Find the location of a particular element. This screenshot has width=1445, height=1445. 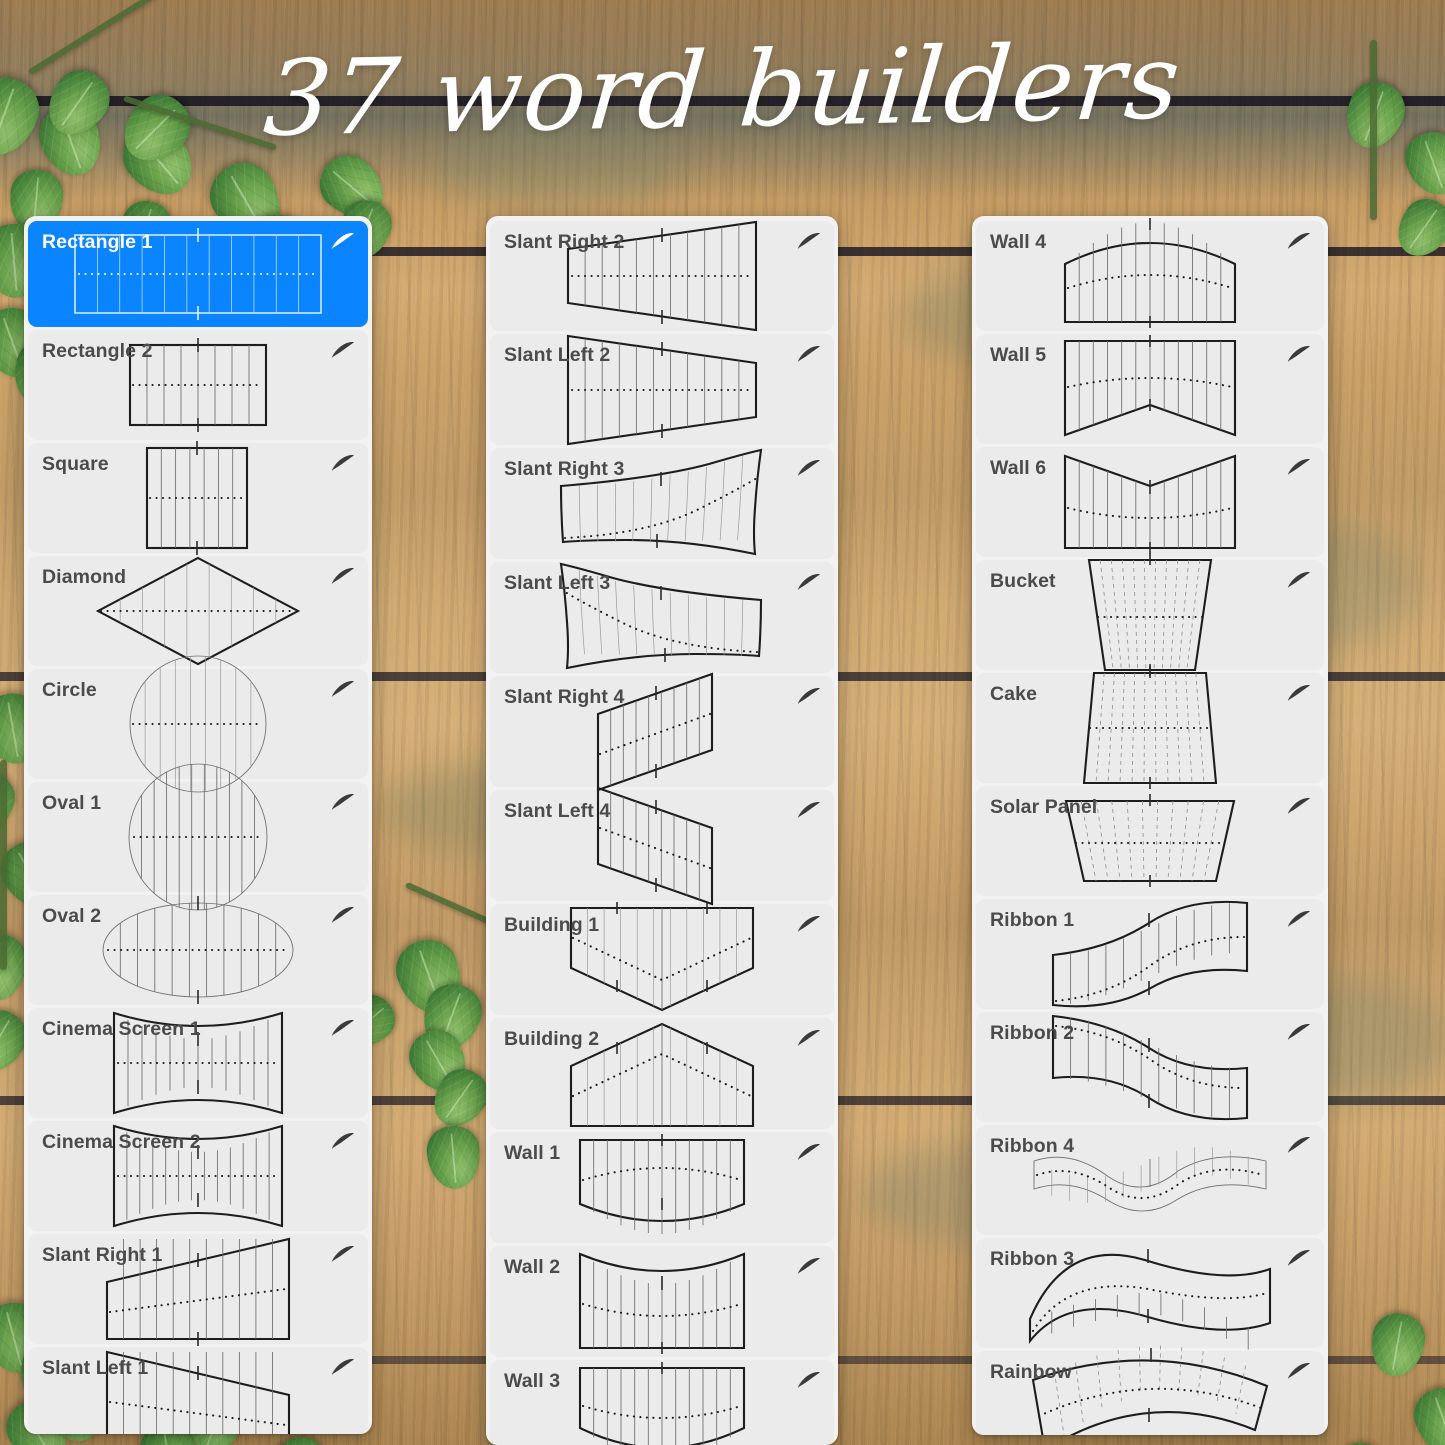

word-builder-card-wall3: Wall 3 is located at coordinates (662, 1402).